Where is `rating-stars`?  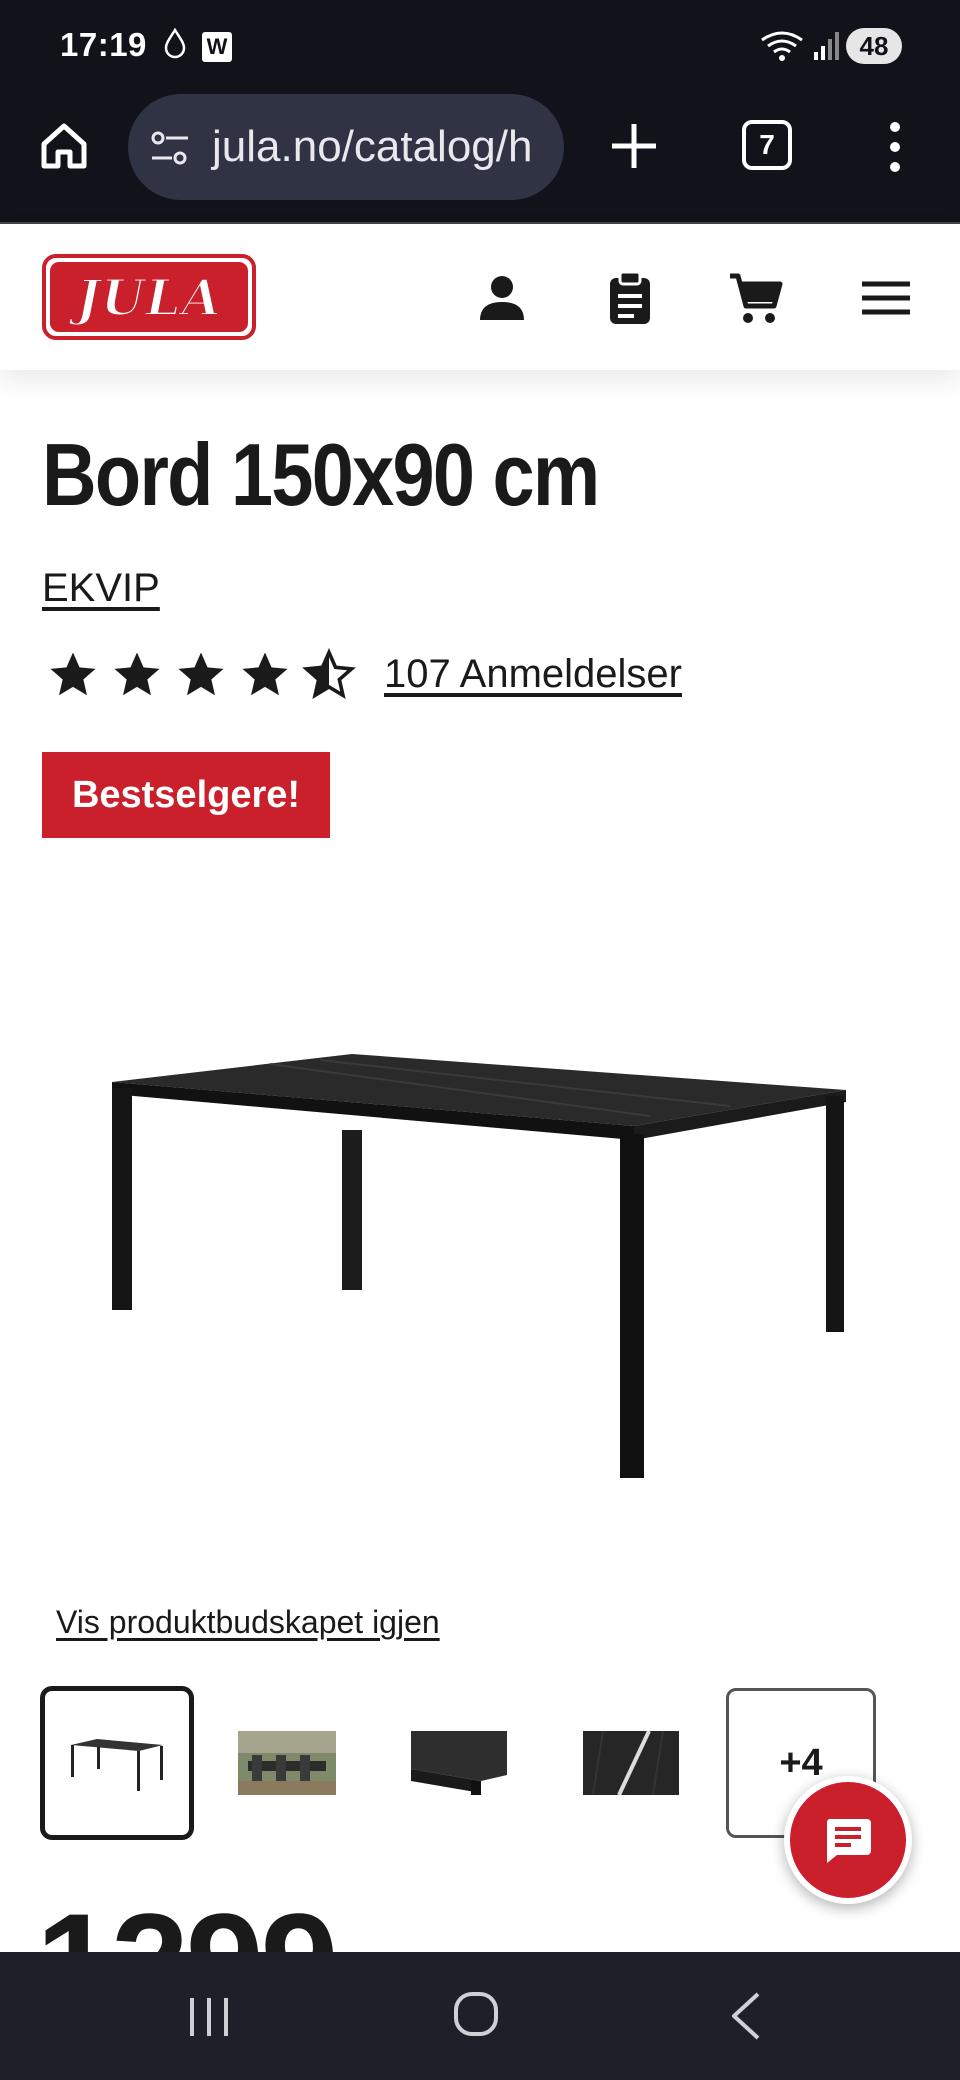
rating-stars is located at coordinates (202, 676).